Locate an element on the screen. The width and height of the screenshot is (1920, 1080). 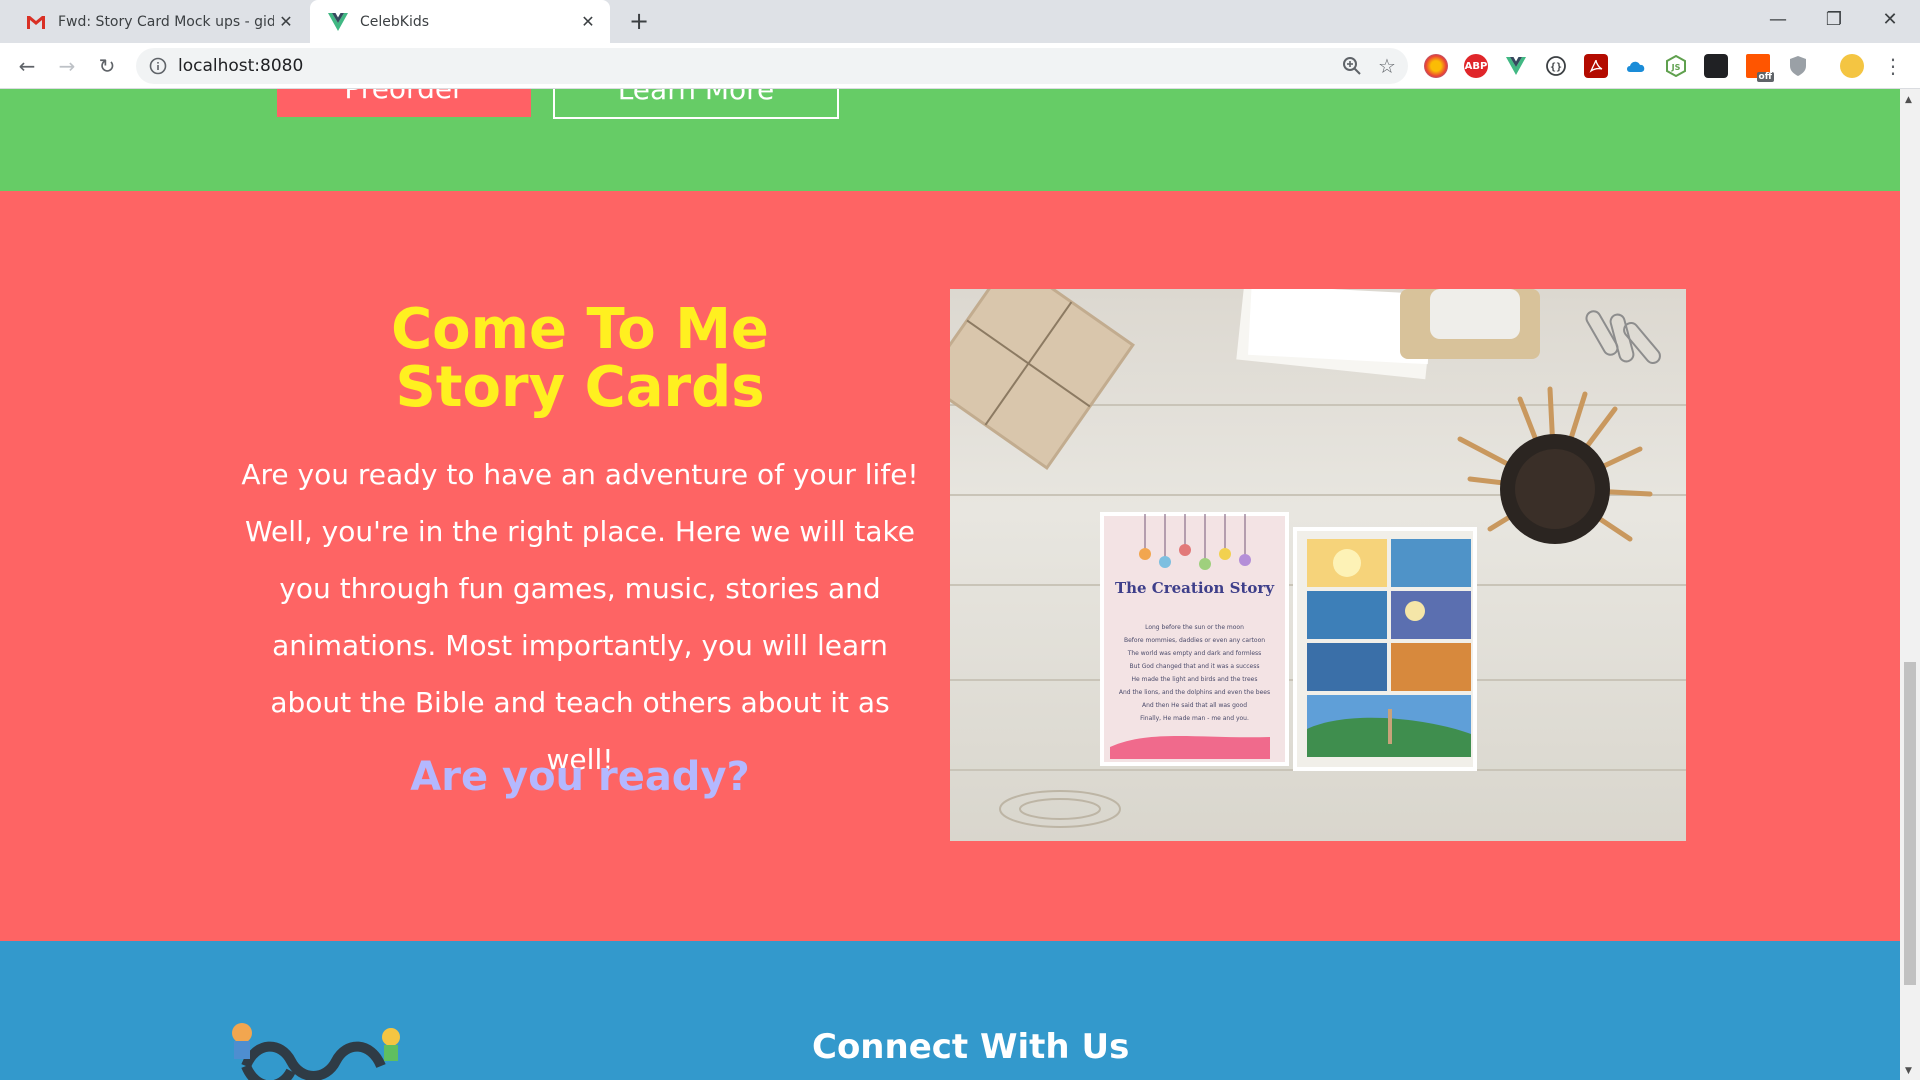
hero-section: Preorder Learn More is located at coordinates (950, 140).